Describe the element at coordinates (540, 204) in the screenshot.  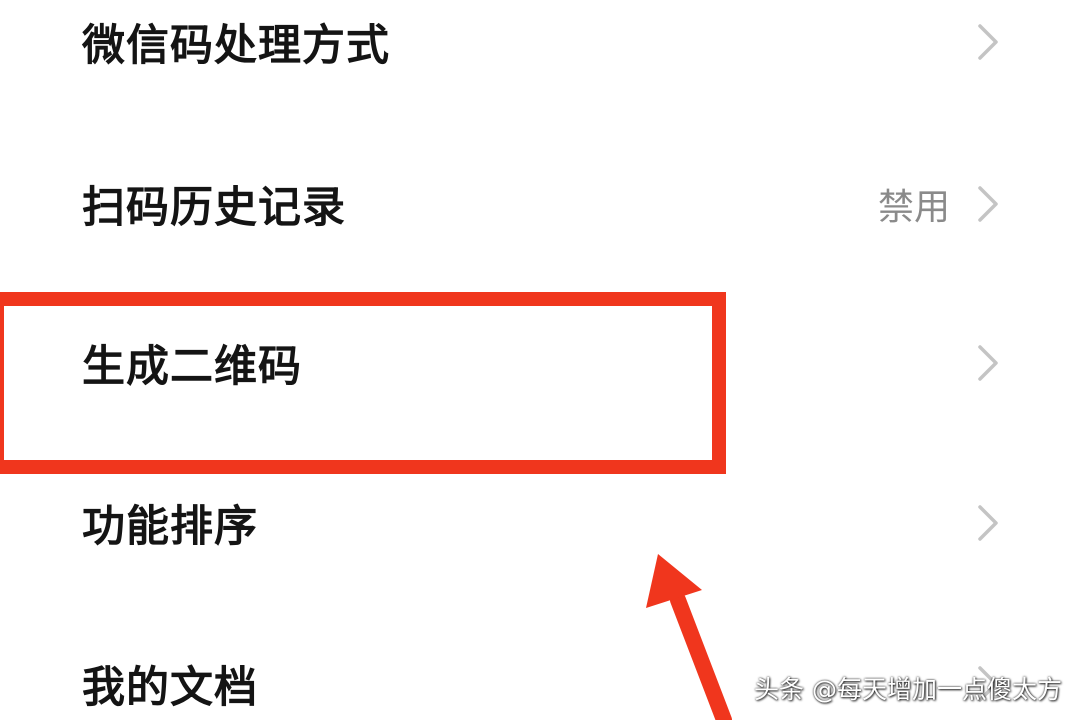
I see `settings-row-scan-history: 扫码历史记录 禁用` at that location.